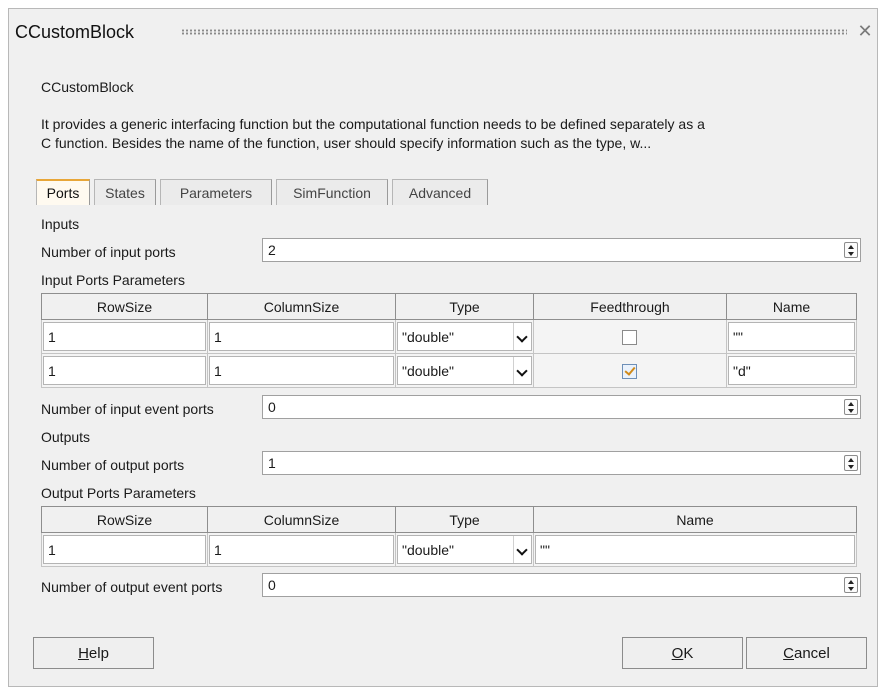  Describe the element at coordinates (561, 463) in the screenshot. I see `num-output-ports-spinbox: 1` at that location.